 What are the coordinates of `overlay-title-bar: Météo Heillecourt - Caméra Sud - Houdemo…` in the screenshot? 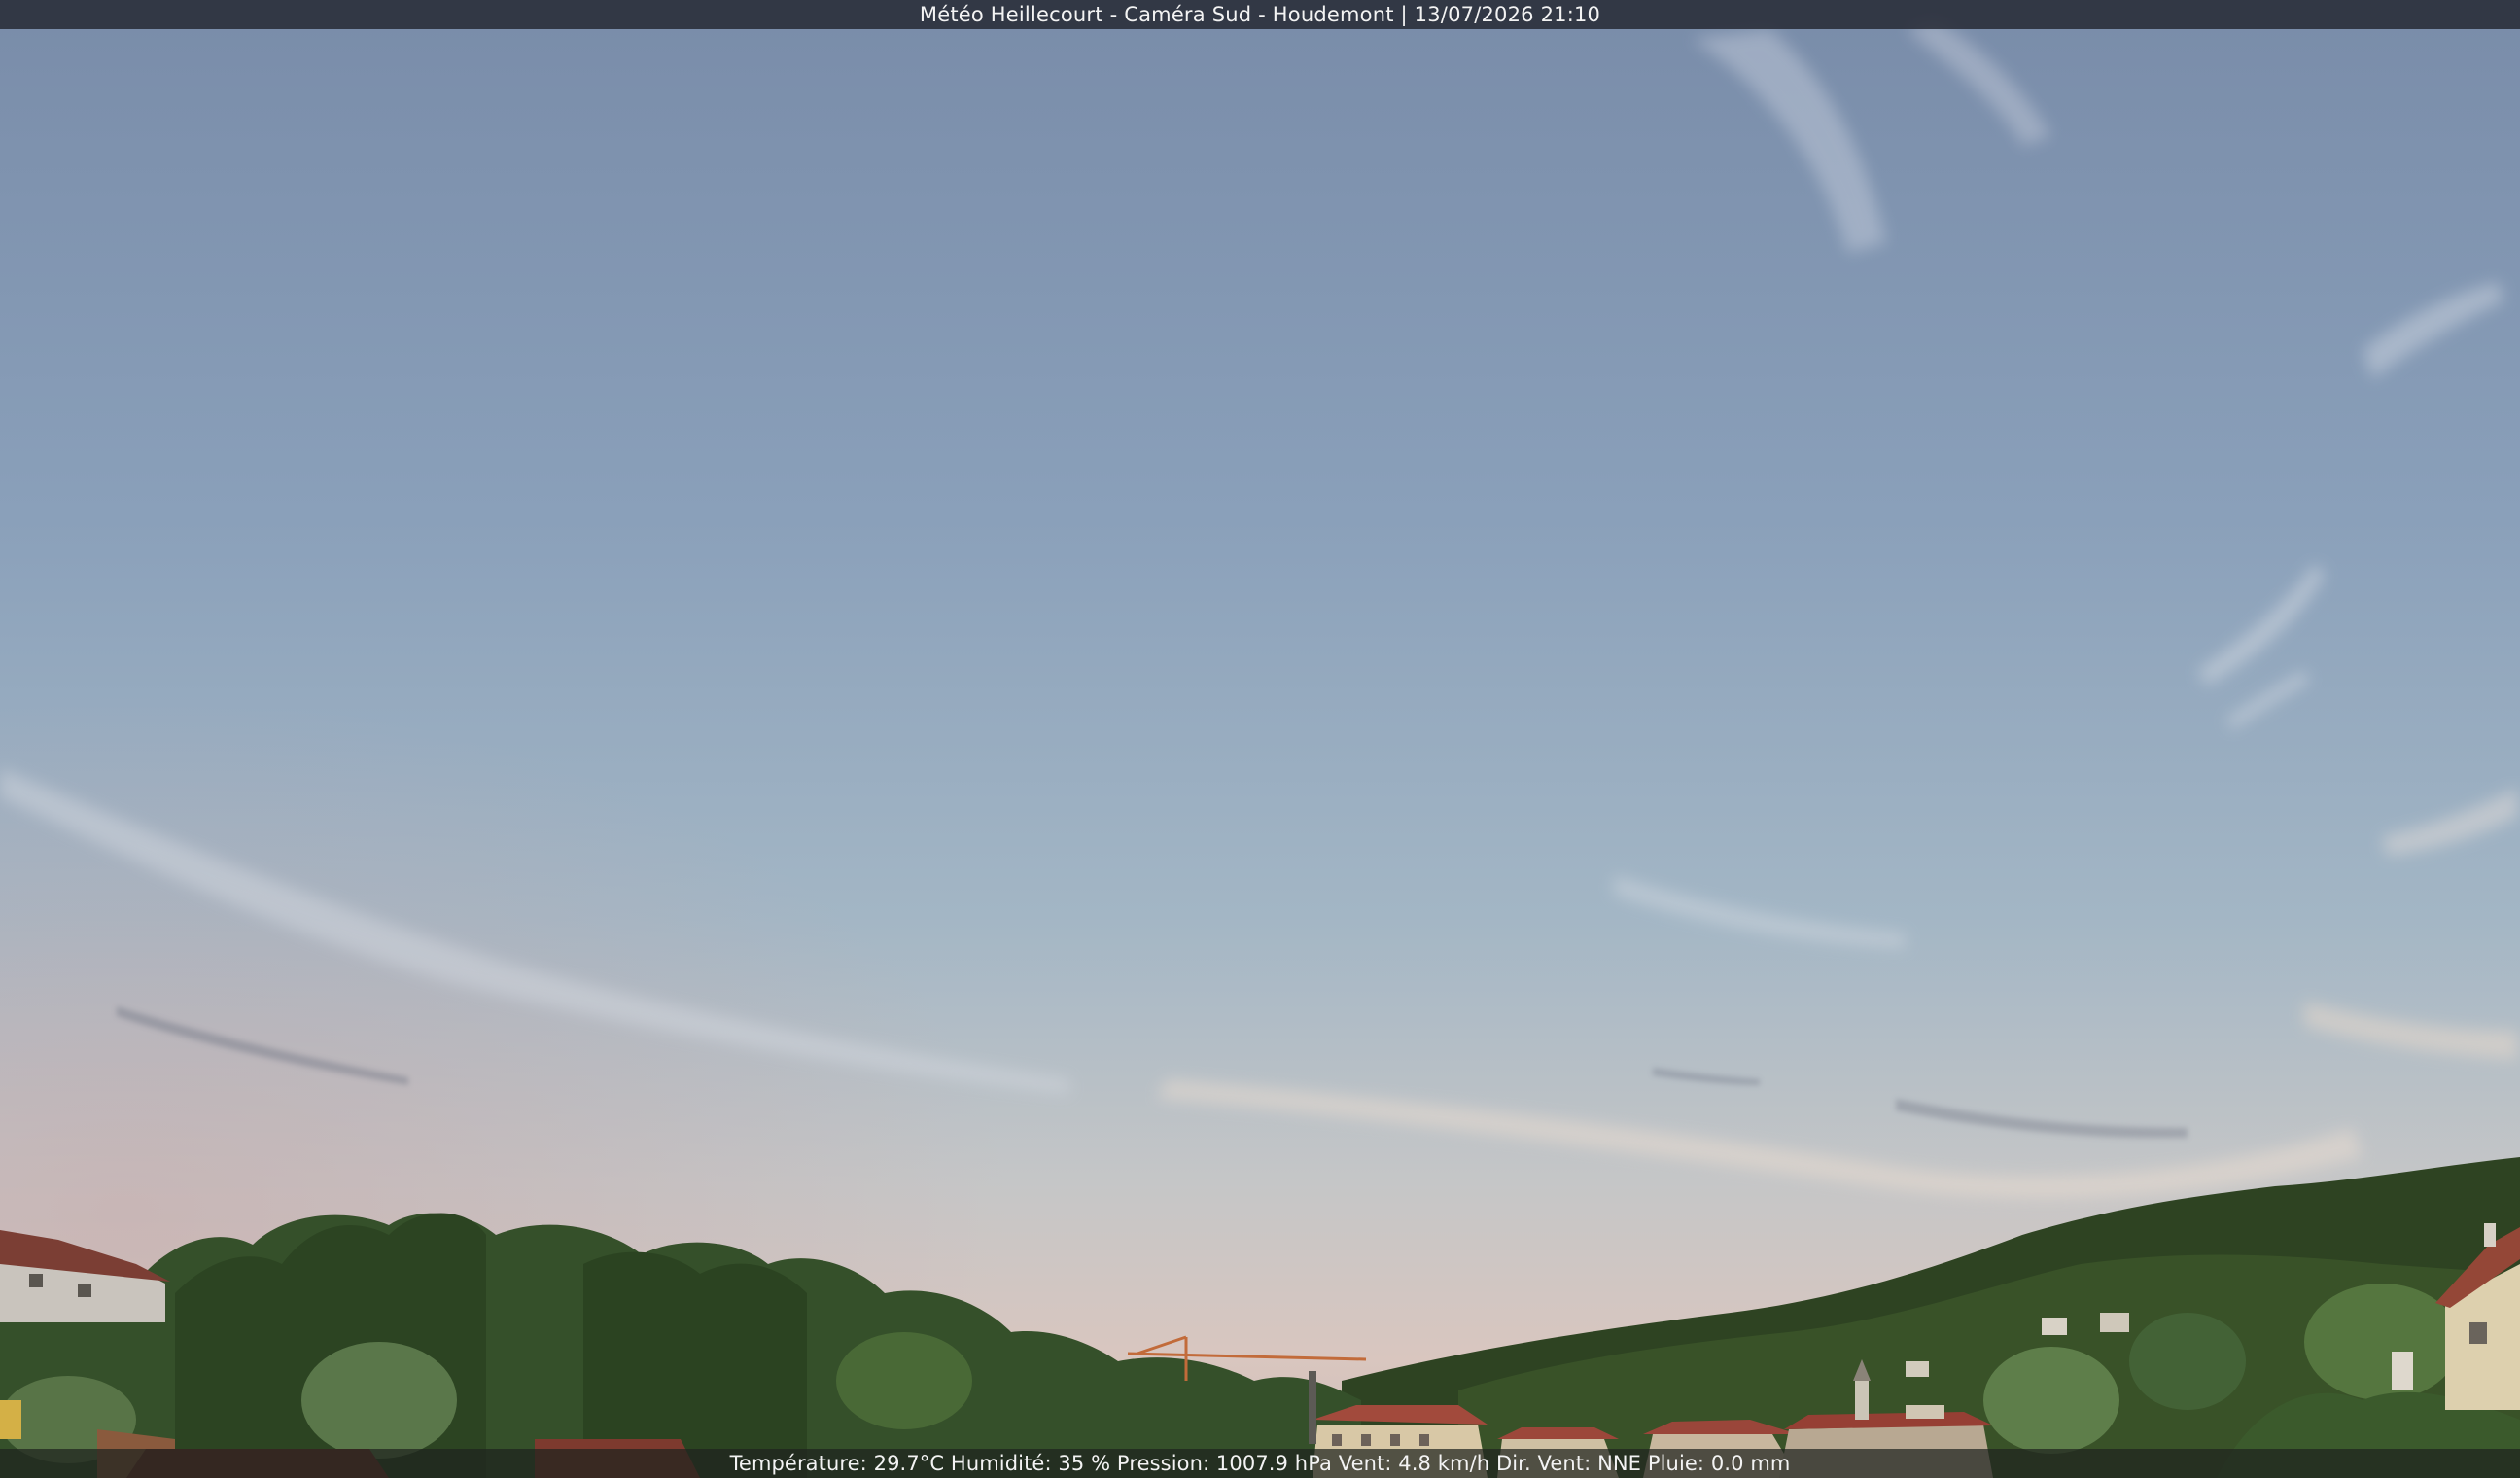 It's located at (1260, 14).